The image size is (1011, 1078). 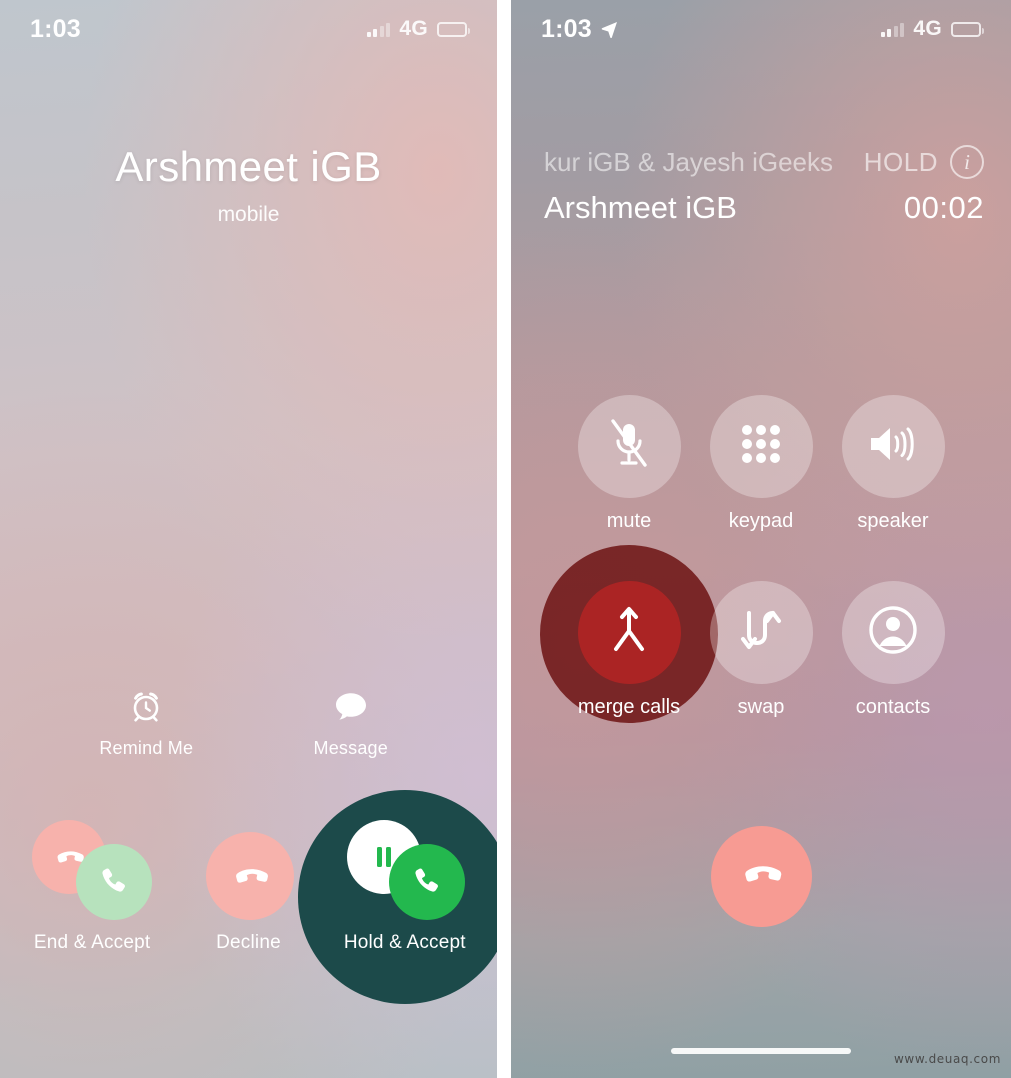 What do you see at coordinates (761, 521) in the screenshot?
I see `keypad-label: keypad` at bounding box center [761, 521].